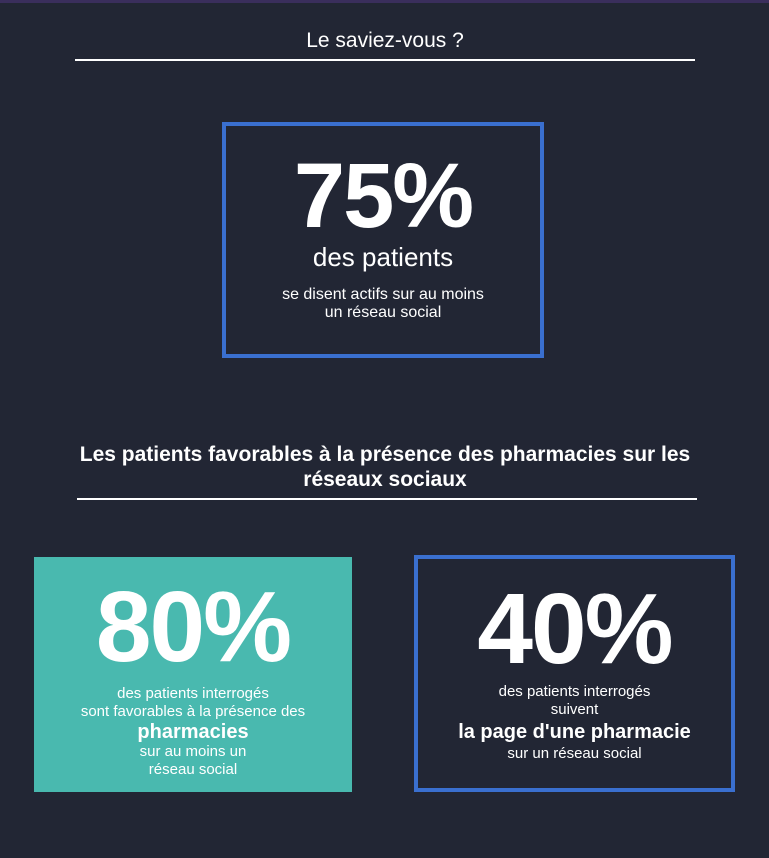 This screenshot has height=858, width=769. What do you see at coordinates (193, 693) in the screenshot?
I see `stat-text-80-line1: des patients interrogés` at bounding box center [193, 693].